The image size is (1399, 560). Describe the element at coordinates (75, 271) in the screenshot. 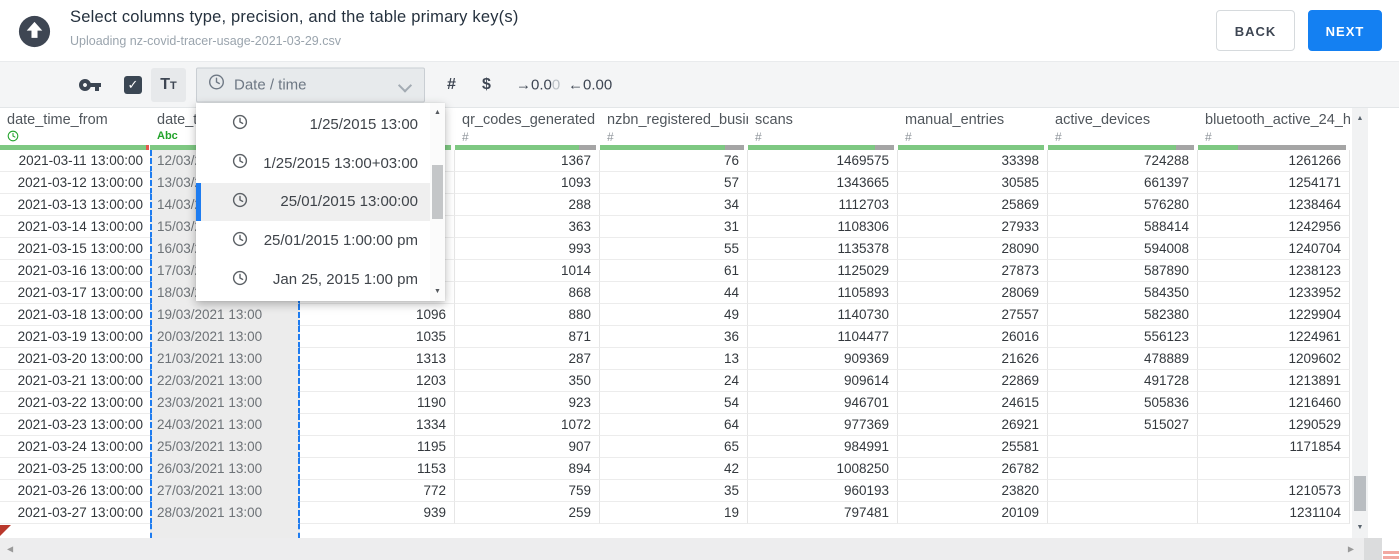

I see `table-cell: 2021-03-16 13:00:00` at that location.